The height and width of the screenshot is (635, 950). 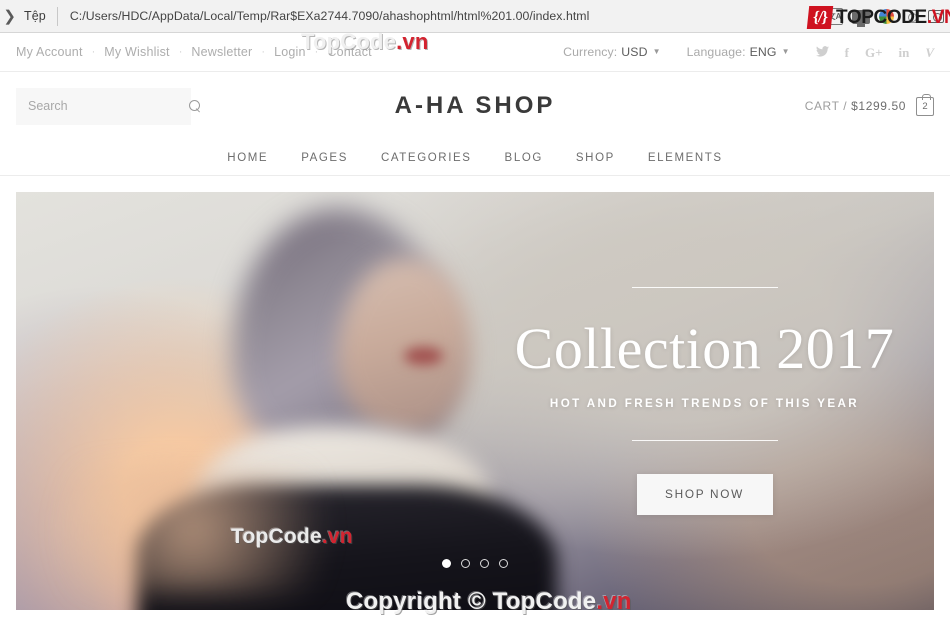 What do you see at coordinates (524, 158) in the screenshot?
I see `nav-item-blog: BLOG` at bounding box center [524, 158].